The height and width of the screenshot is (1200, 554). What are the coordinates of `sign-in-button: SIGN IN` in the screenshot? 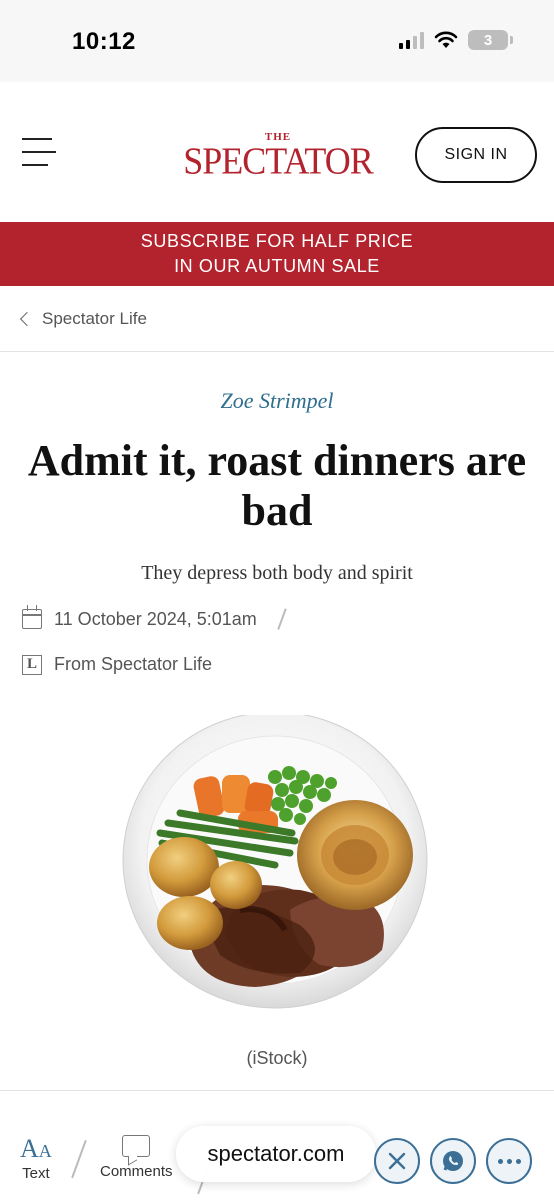 It's located at (476, 155).